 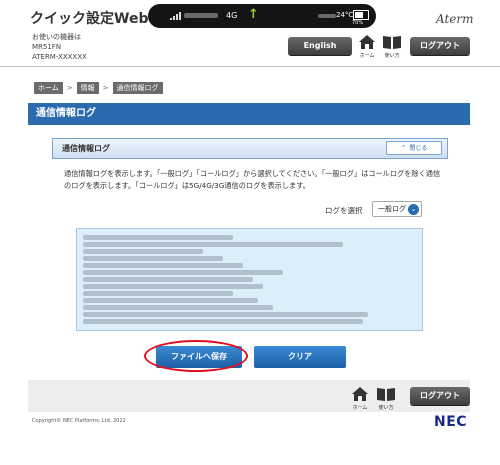 I want to click on footer-logout-button: ログアウト, so click(x=440, y=396).